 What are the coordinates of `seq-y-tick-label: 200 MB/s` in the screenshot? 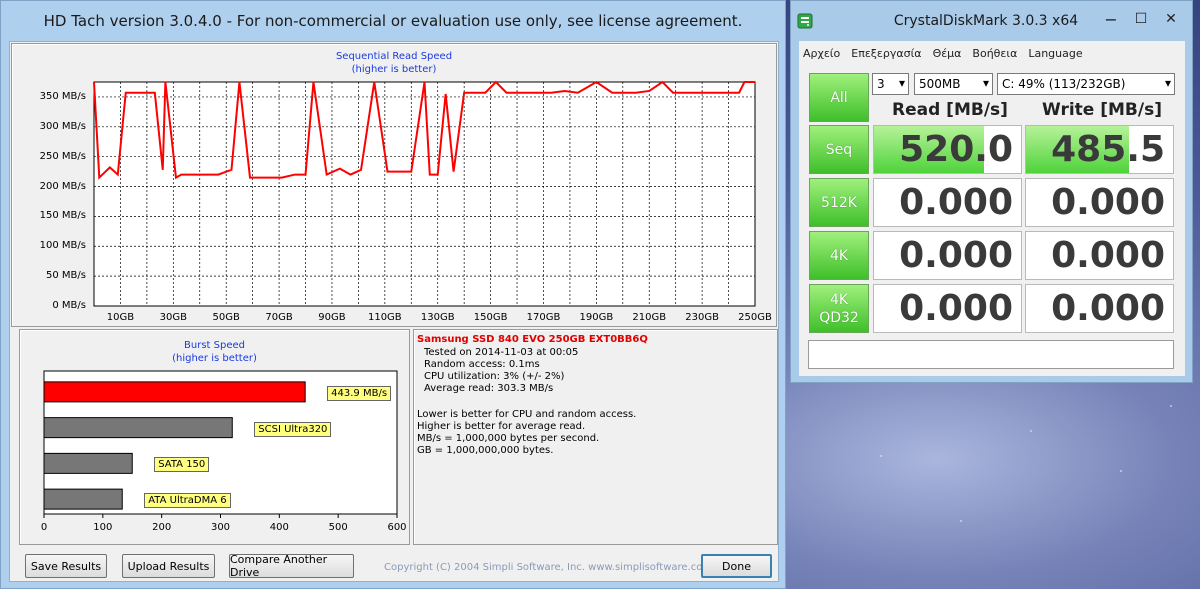 It's located at (62, 186).